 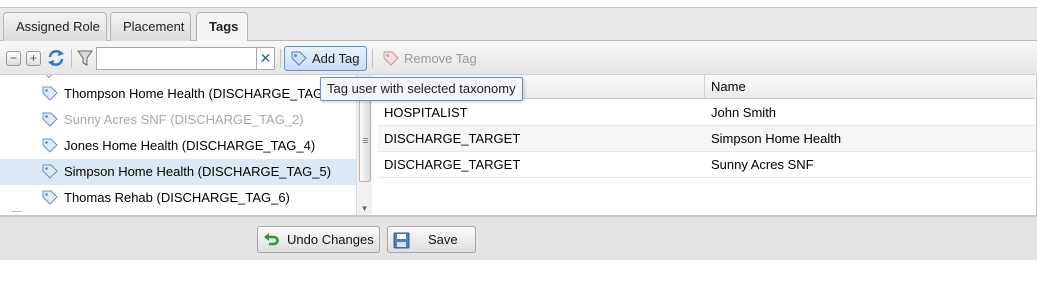 What do you see at coordinates (706, 113) in the screenshot?
I see `table-row: HOSPITALIST John Smith` at bounding box center [706, 113].